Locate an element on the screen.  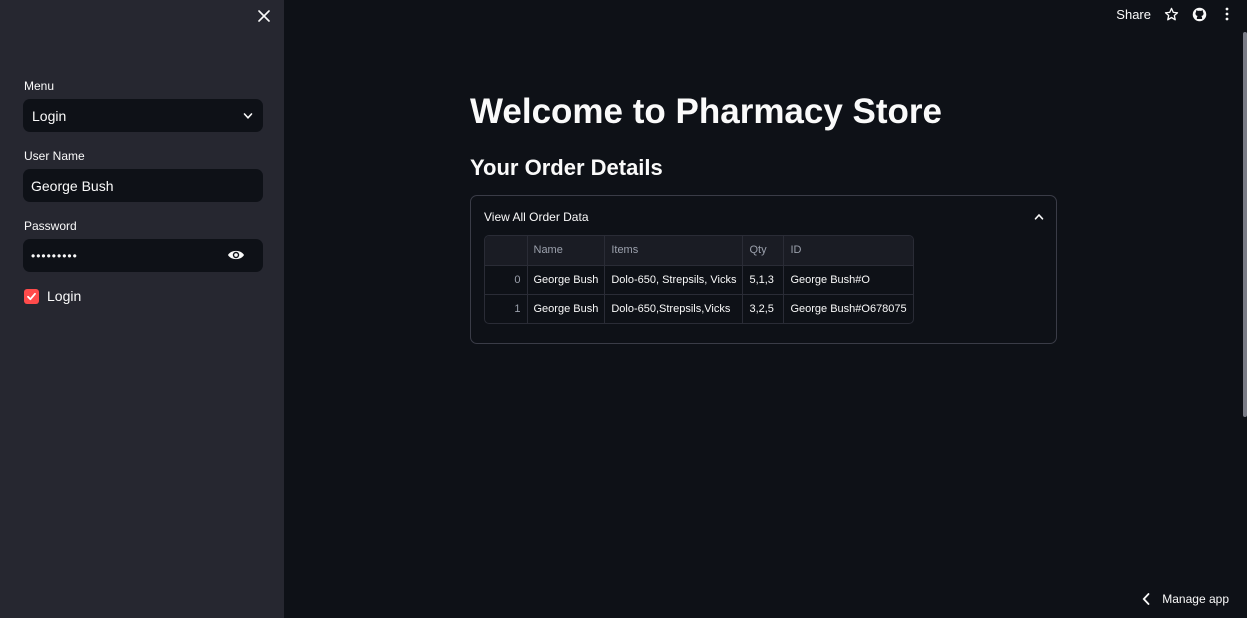
password-input: ••••••••• is located at coordinates (143, 255).